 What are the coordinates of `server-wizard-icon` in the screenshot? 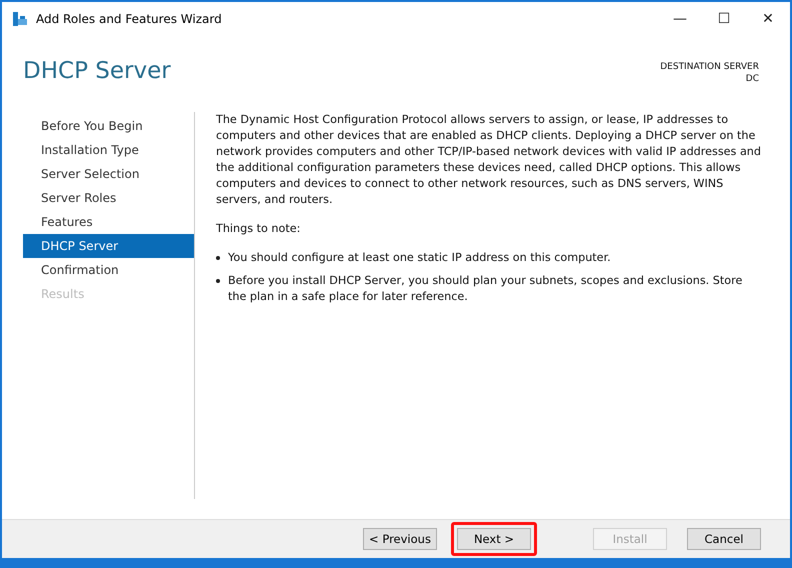 It's located at (20, 19).